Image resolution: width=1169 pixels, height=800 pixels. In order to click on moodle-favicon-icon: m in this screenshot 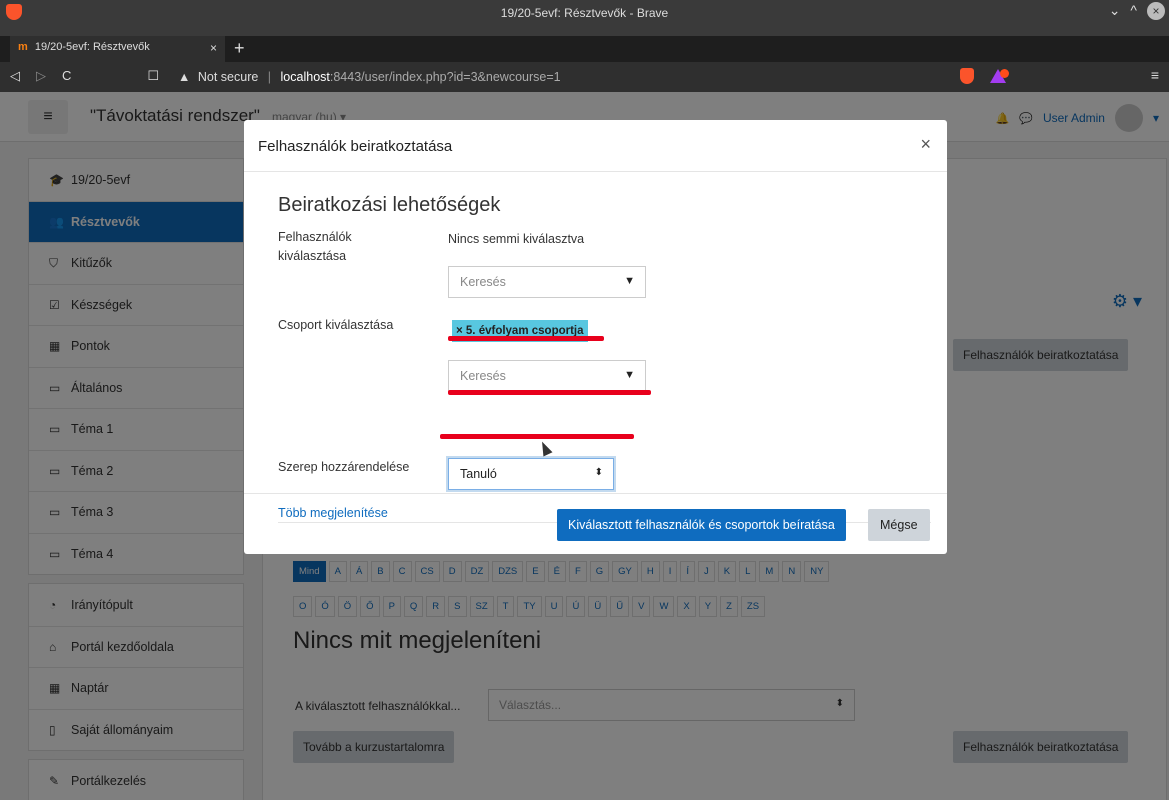, I will do `click(23, 47)`.